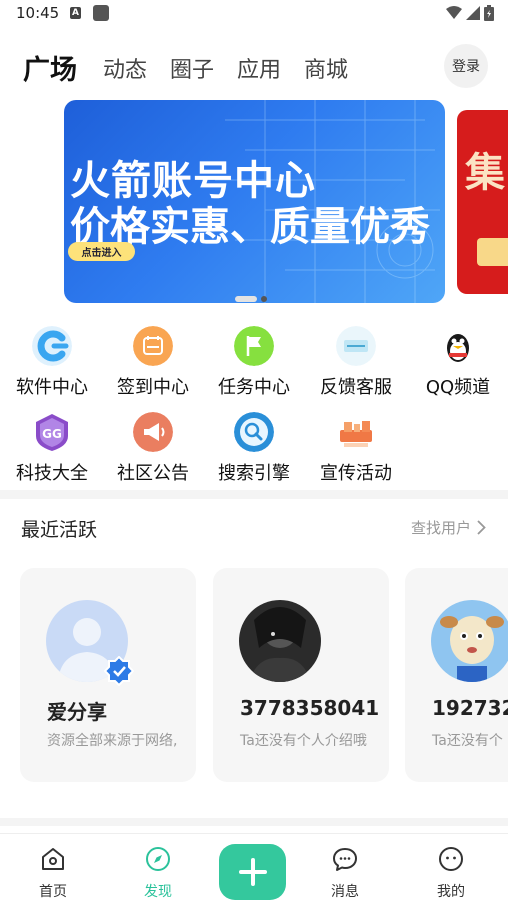  What do you see at coordinates (101, 13) in the screenshot?
I see `notification-square-icon` at bounding box center [101, 13].